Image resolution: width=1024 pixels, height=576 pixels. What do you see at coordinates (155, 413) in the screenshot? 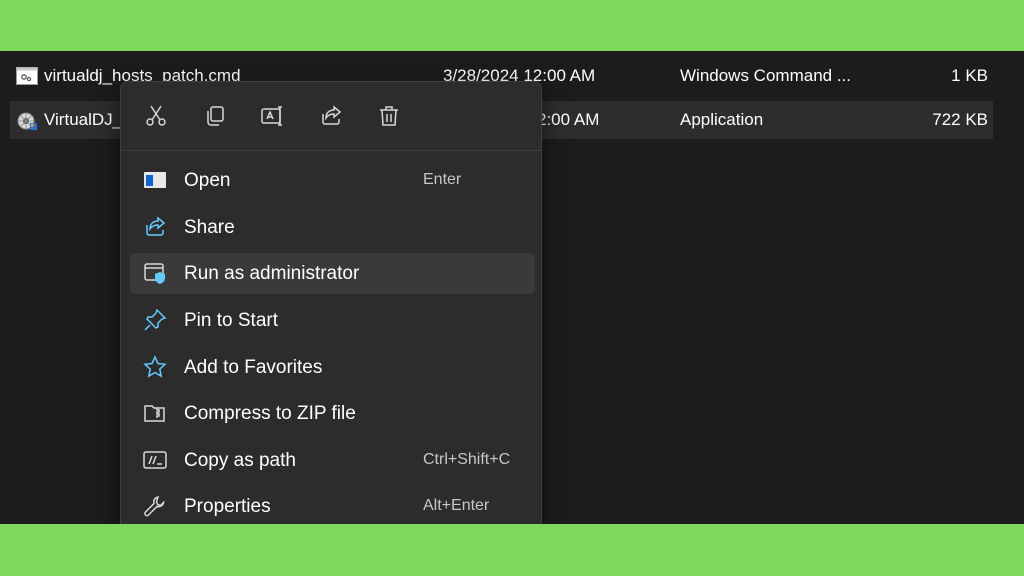
I see `zip-folder-icon` at bounding box center [155, 413].